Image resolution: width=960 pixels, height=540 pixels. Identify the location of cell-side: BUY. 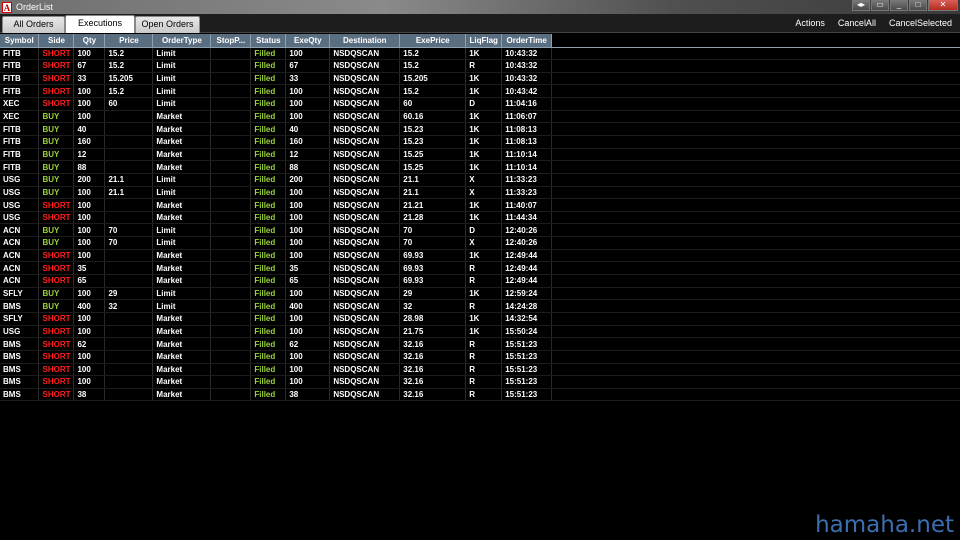
(56, 243).